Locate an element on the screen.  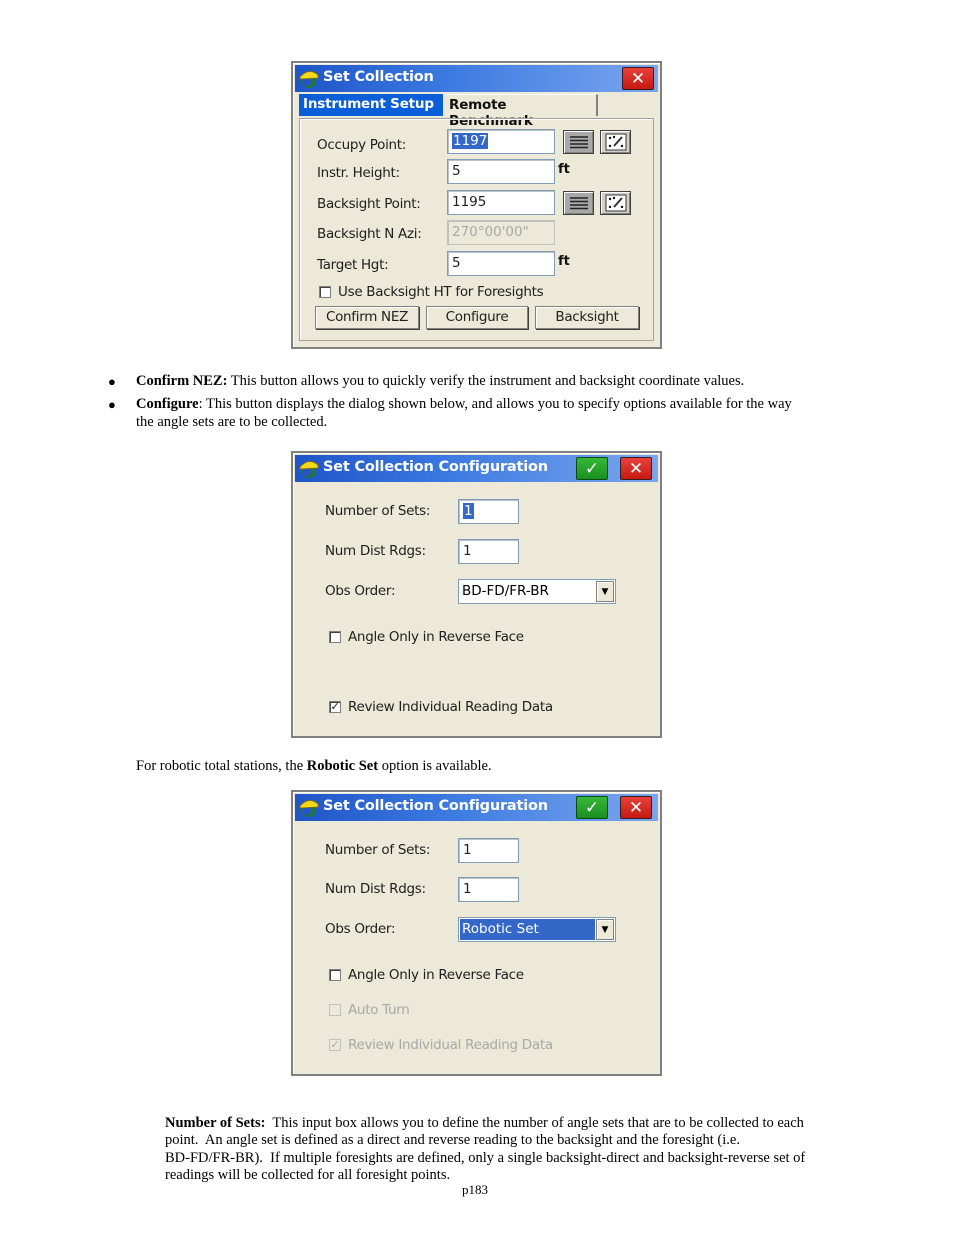
instr-height-unit: ft is located at coordinates (564, 169).